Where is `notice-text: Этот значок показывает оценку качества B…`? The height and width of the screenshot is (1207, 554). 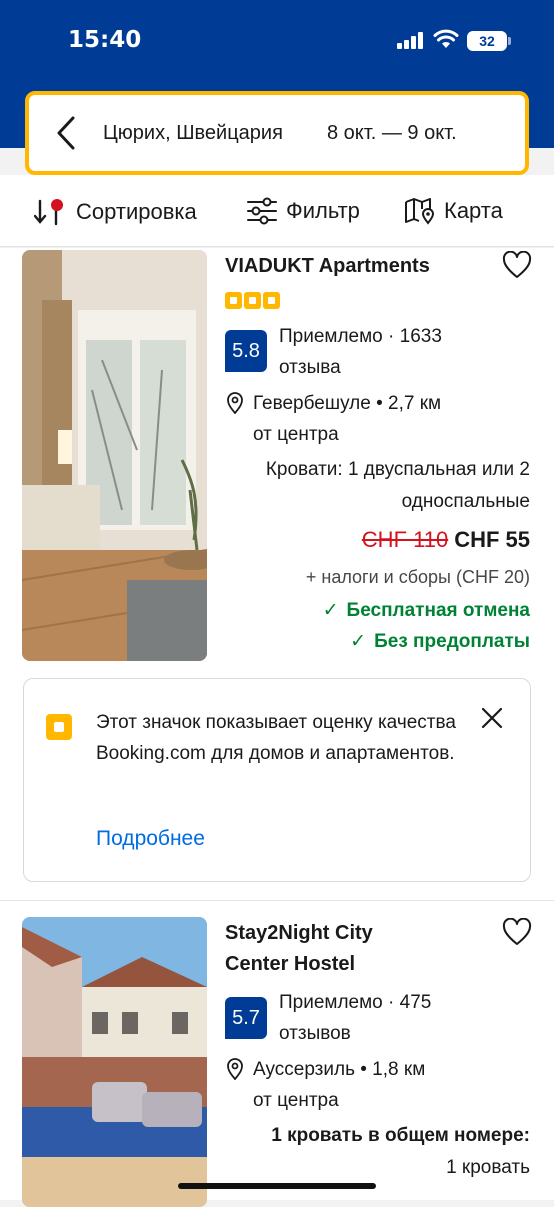 notice-text: Этот значок показывает оценку качества B… is located at coordinates (276, 738).